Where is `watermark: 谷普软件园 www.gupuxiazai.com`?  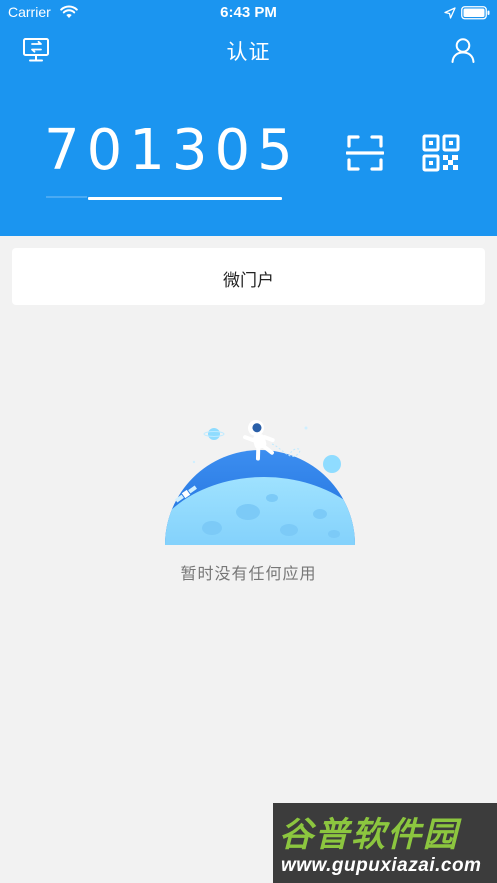
watermark: 谷普软件园 www.gupuxiazai.com is located at coordinates (385, 843).